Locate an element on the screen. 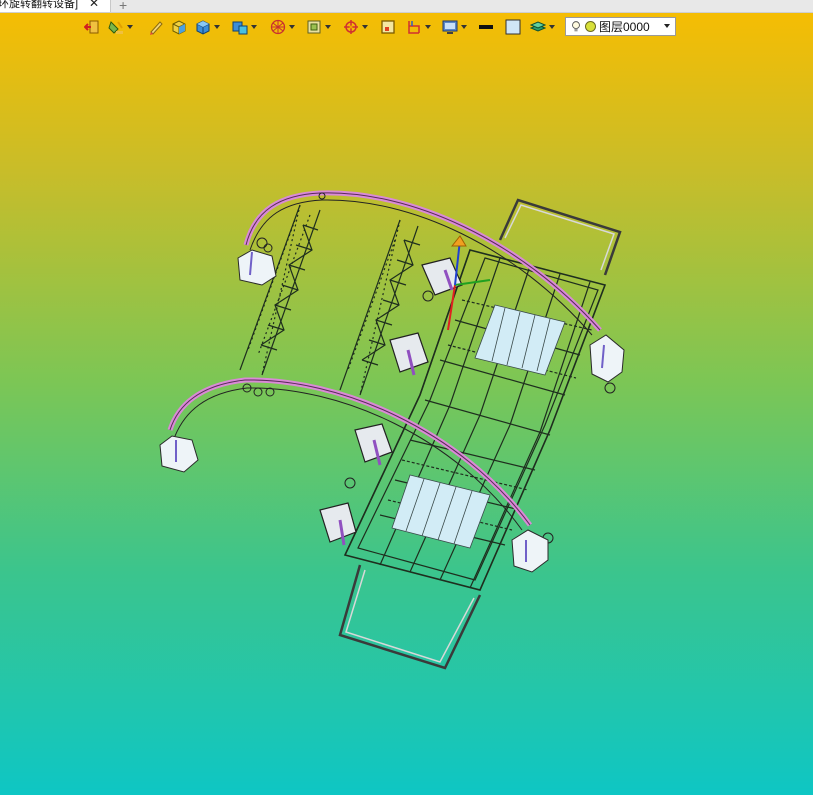 This screenshot has width=813, height=795. base-frame-top is located at coordinates (560, 237).